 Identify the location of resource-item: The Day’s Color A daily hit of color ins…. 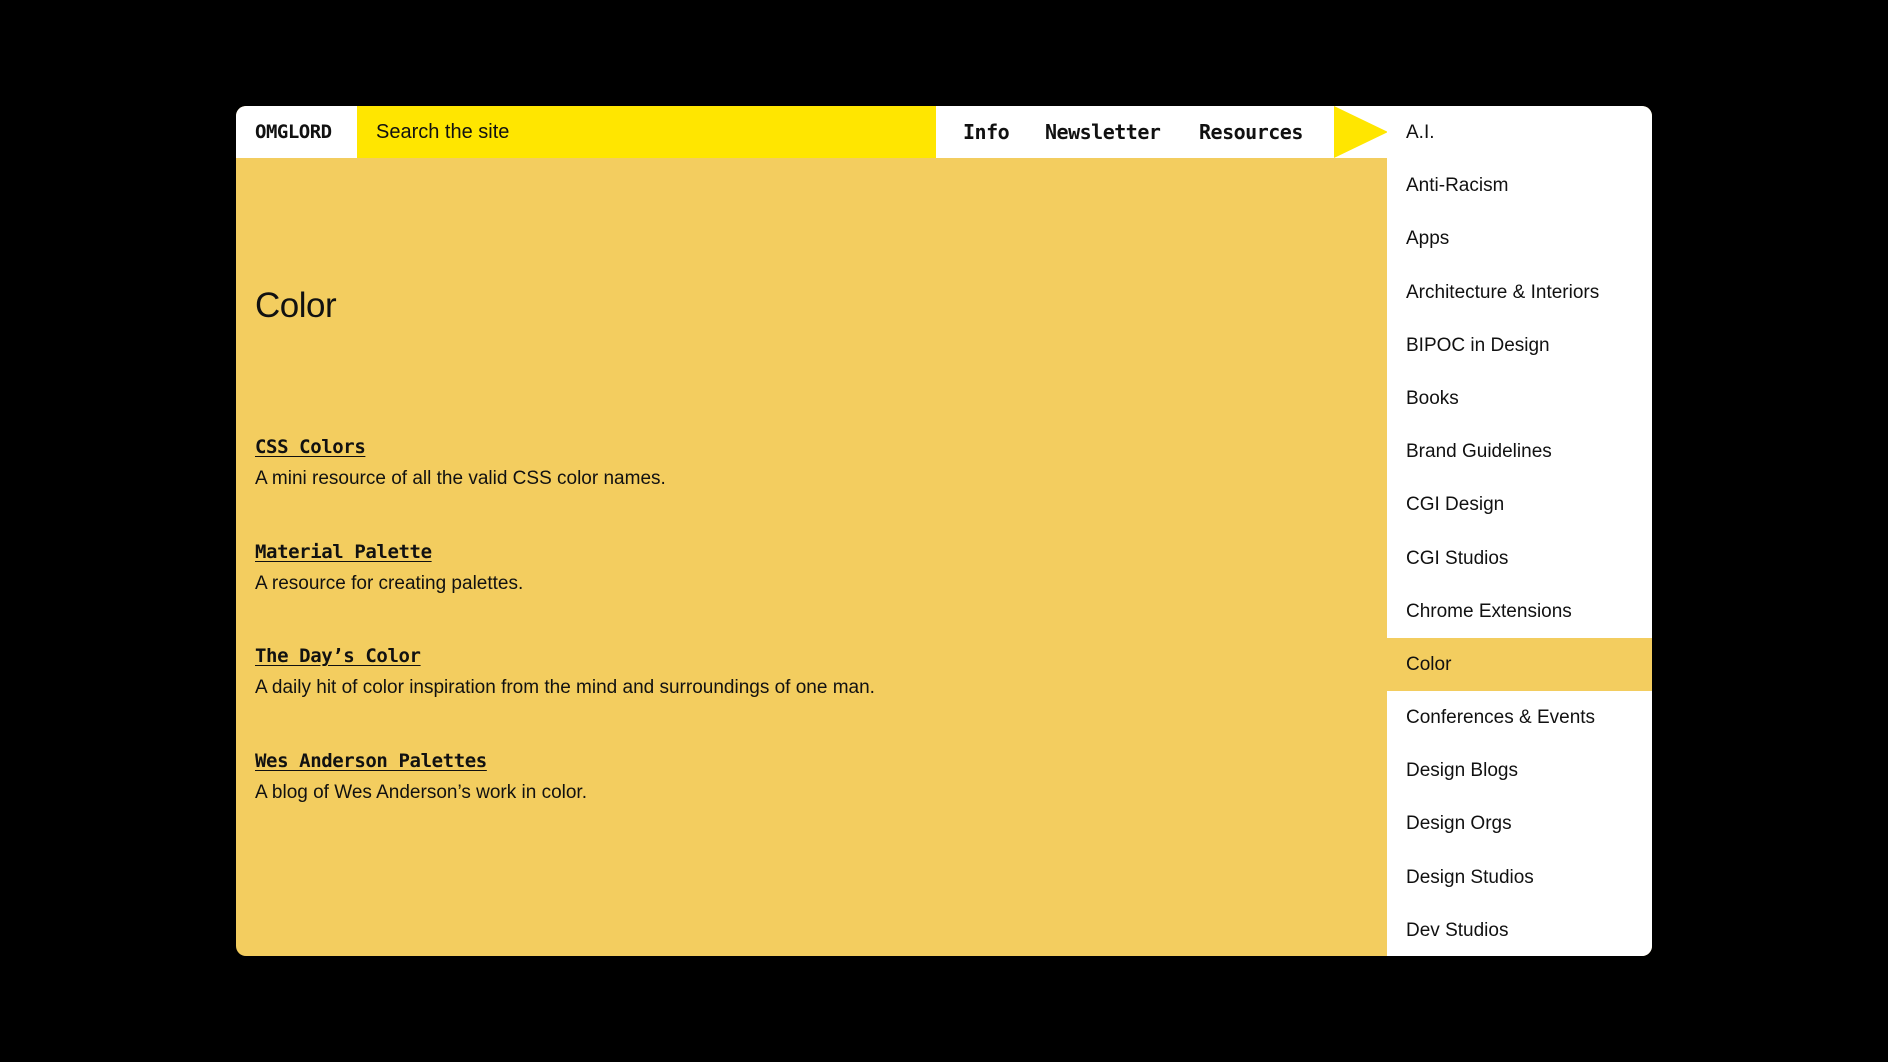
(565, 672).